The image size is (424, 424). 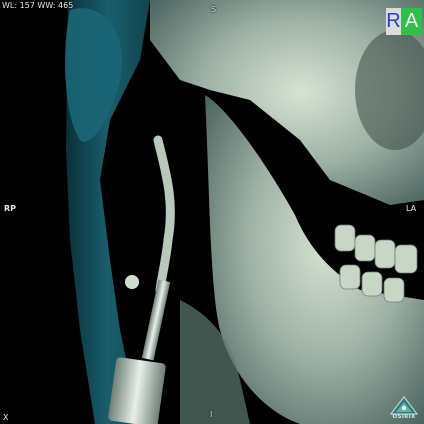 I want to click on orientation-label-right: LA, so click(x=411, y=208).